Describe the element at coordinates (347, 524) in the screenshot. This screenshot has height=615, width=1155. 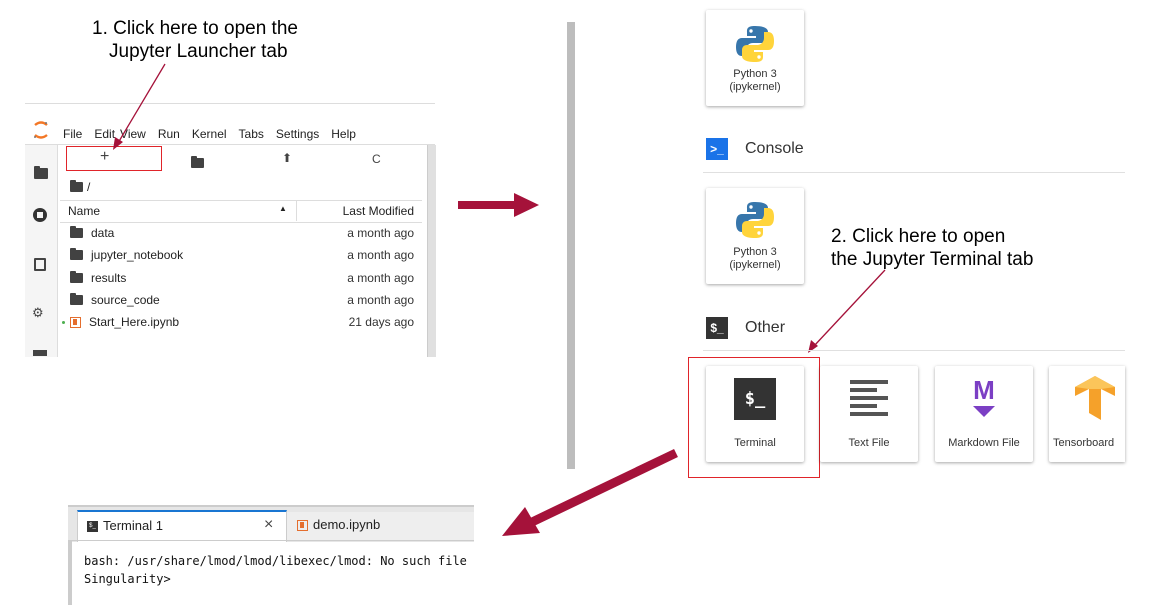
I see `demo-tab-label: demo.ipynb` at that location.